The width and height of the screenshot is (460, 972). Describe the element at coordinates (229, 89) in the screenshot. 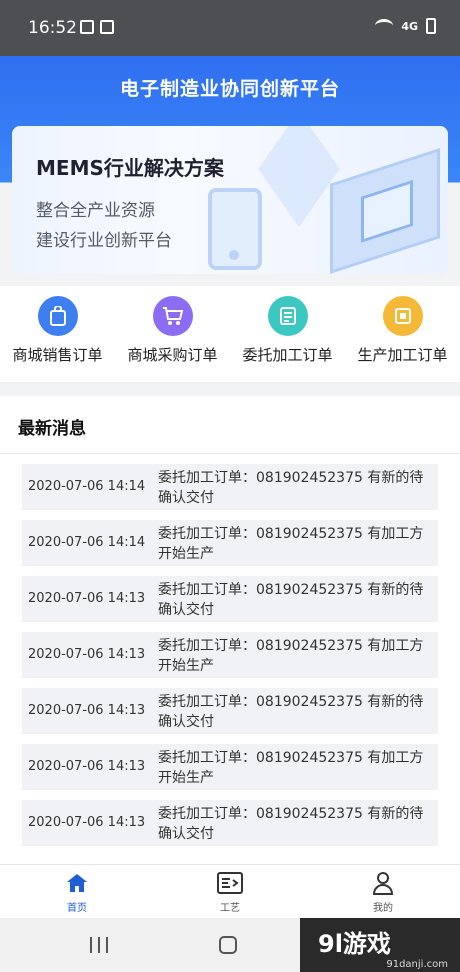

I see `page-title: 电子制造业协同创新平台` at that location.